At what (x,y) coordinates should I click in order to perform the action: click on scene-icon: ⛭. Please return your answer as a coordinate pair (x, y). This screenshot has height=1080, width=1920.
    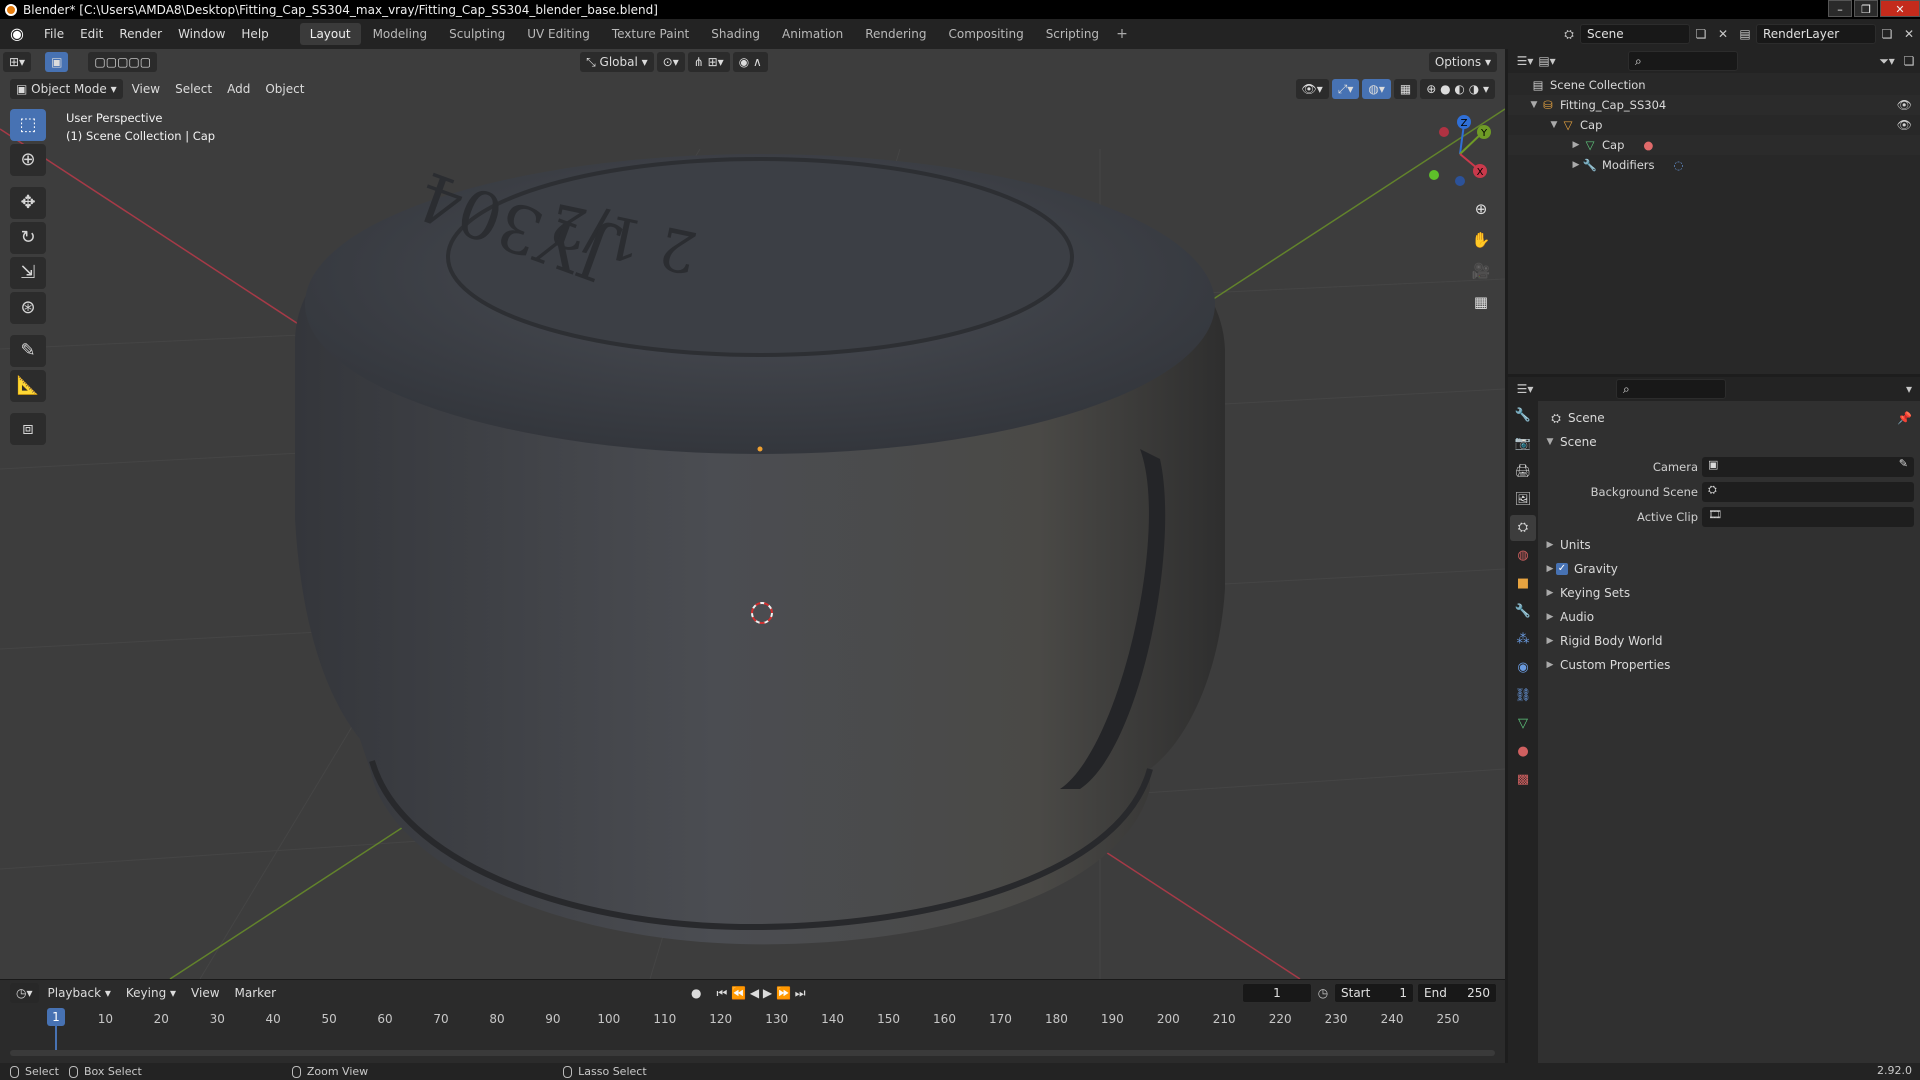
    Looking at the image, I should click on (1569, 34).